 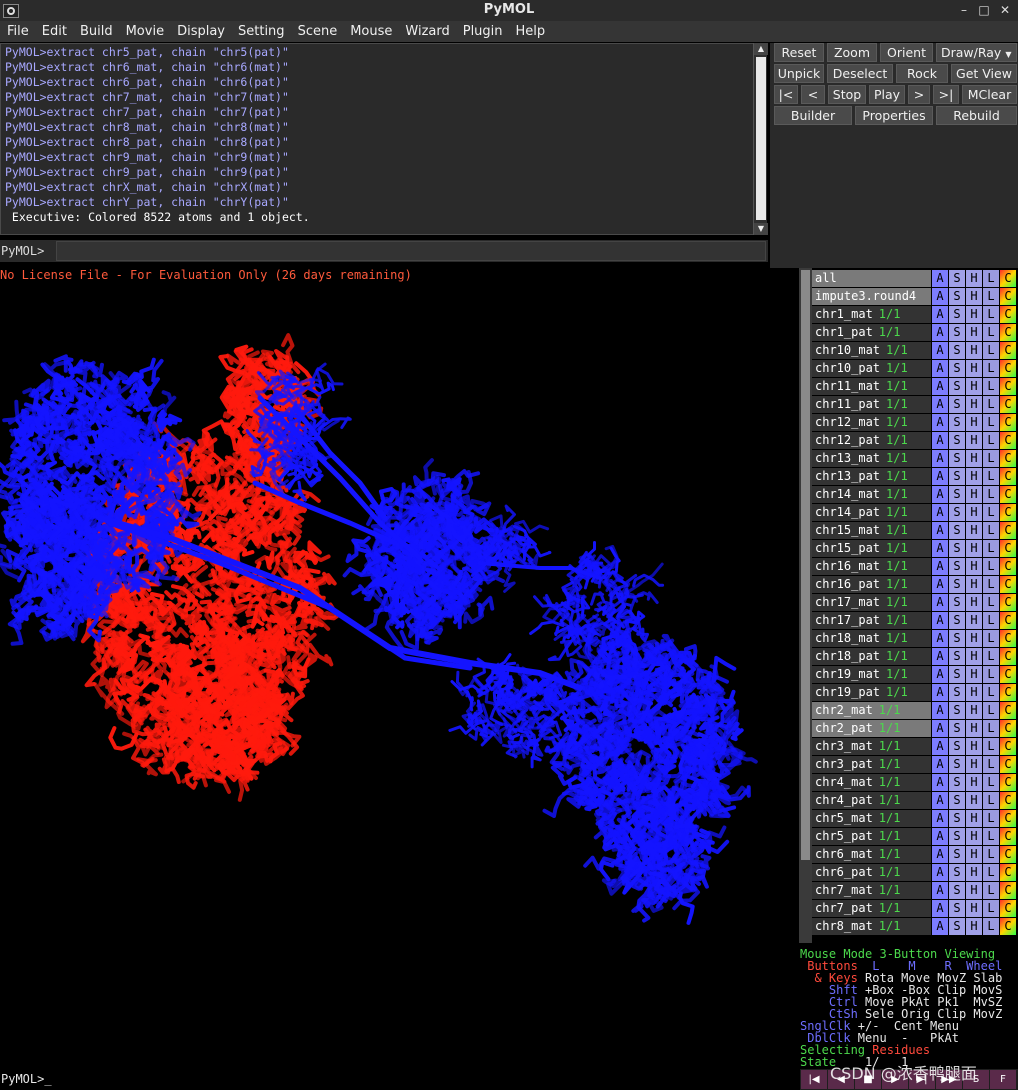 What do you see at coordinates (871, 926) in the screenshot?
I see `object-name: chr8_mat 1/1` at bounding box center [871, 926].